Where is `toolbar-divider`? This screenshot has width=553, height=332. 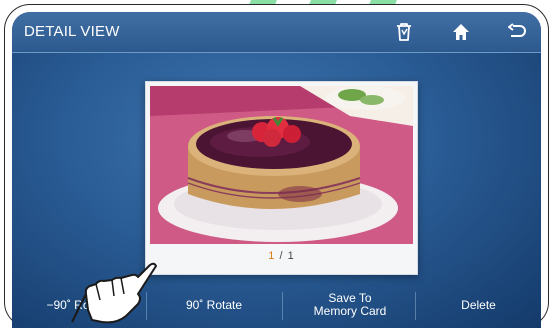
toolbar-divider is located at coordinates (282, 306).